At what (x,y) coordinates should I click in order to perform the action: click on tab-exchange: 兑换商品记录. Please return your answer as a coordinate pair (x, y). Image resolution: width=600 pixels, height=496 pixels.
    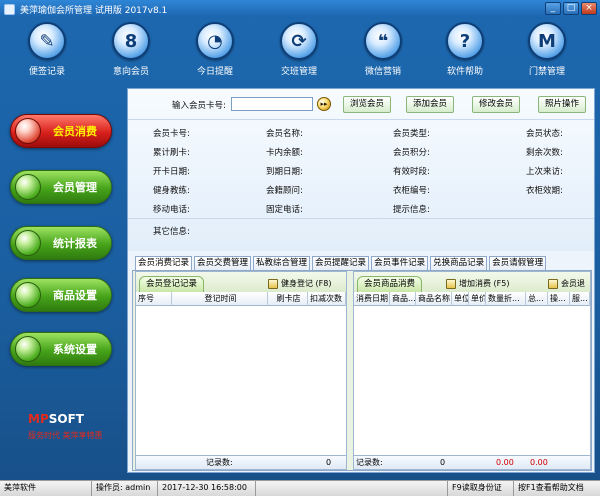
    Looking at the image, I should click on (459, 263).